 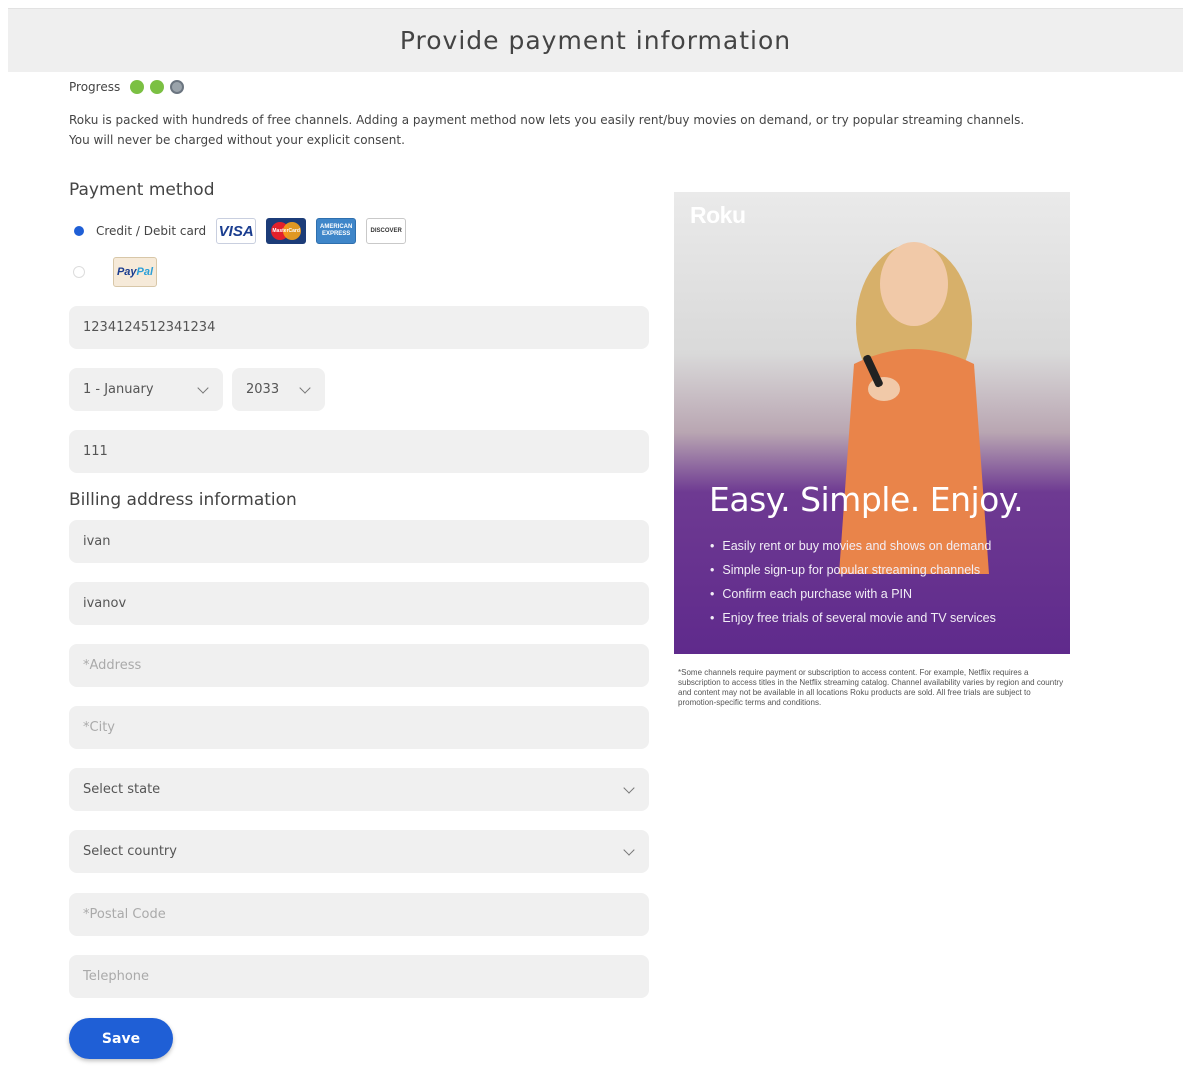 I want to click on mastercard-text: MasterCard, so click(x=286, y=231).